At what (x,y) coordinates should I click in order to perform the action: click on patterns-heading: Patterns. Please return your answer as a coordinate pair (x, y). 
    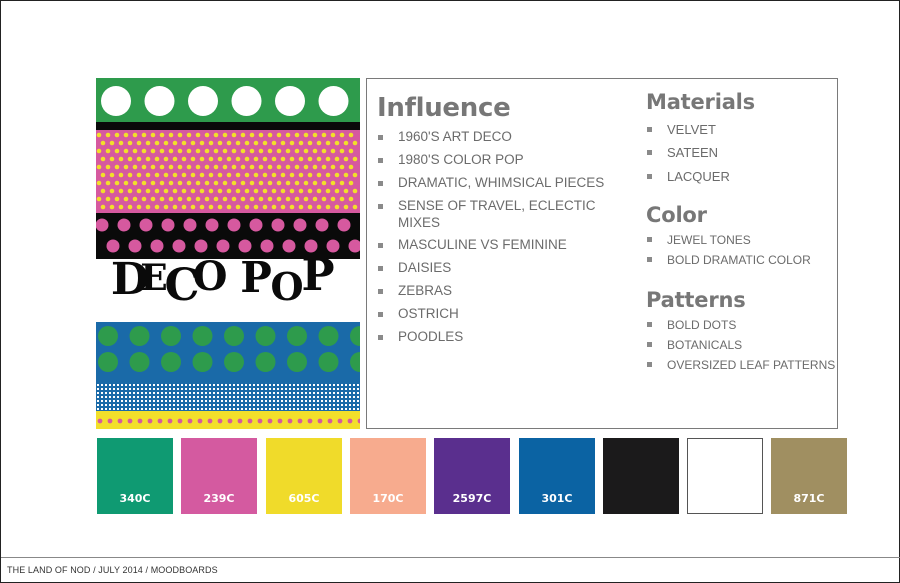
    Looking at the image, I should click on (696, 299).